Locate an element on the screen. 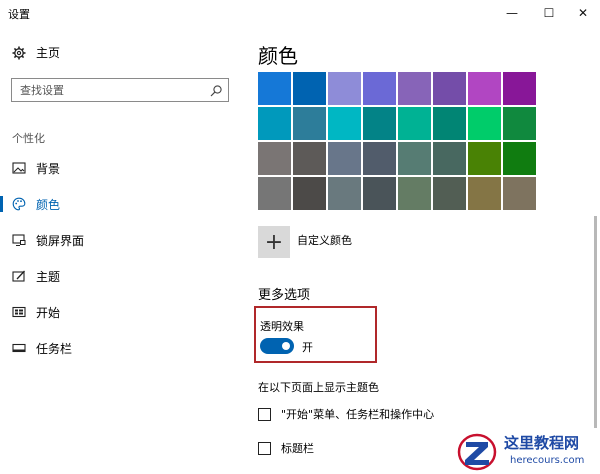 This screenshot has height=474, width=600. watermark-logo-icon is located at coordinates (477, 452).